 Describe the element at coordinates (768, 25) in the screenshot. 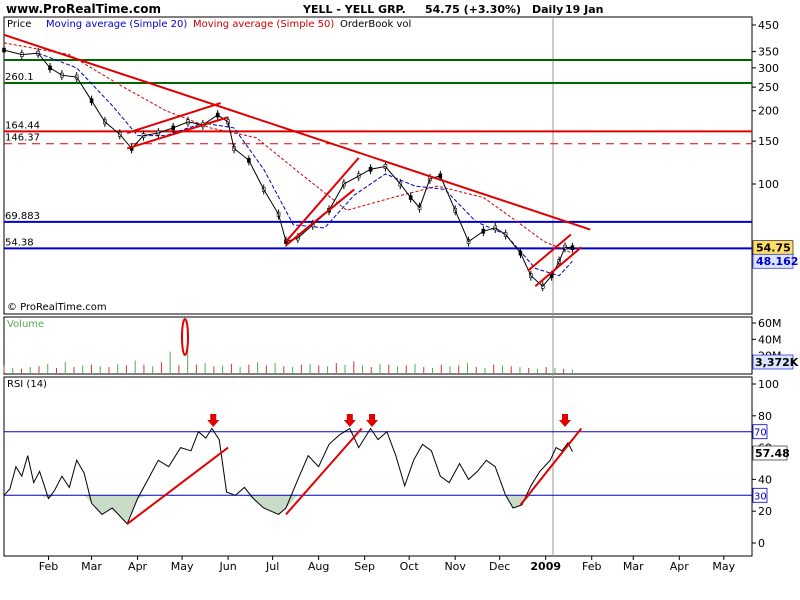

I see `price-y-tick-label: 450` at that location.